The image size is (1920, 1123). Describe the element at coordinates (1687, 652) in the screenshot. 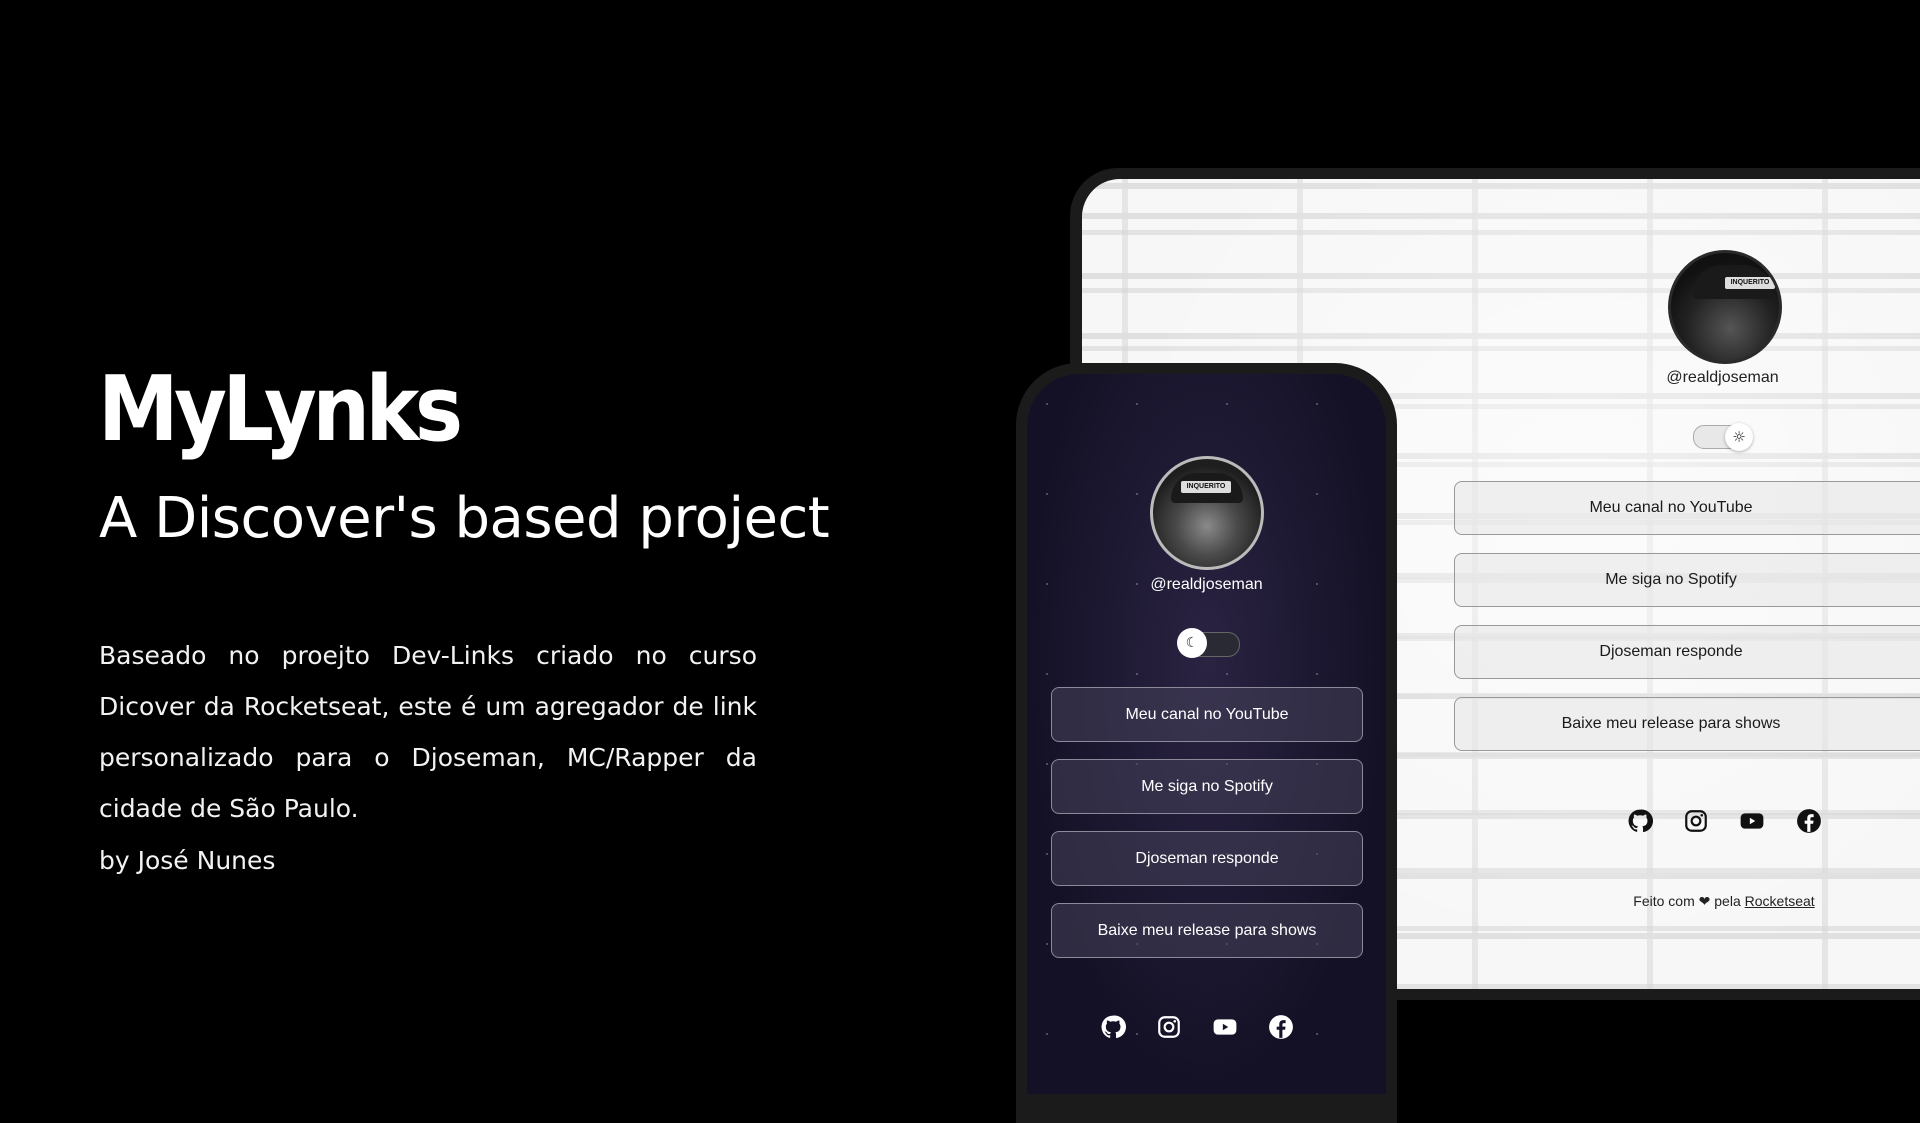

I see `desktop-link-responde: Djoseman responde` at that location.